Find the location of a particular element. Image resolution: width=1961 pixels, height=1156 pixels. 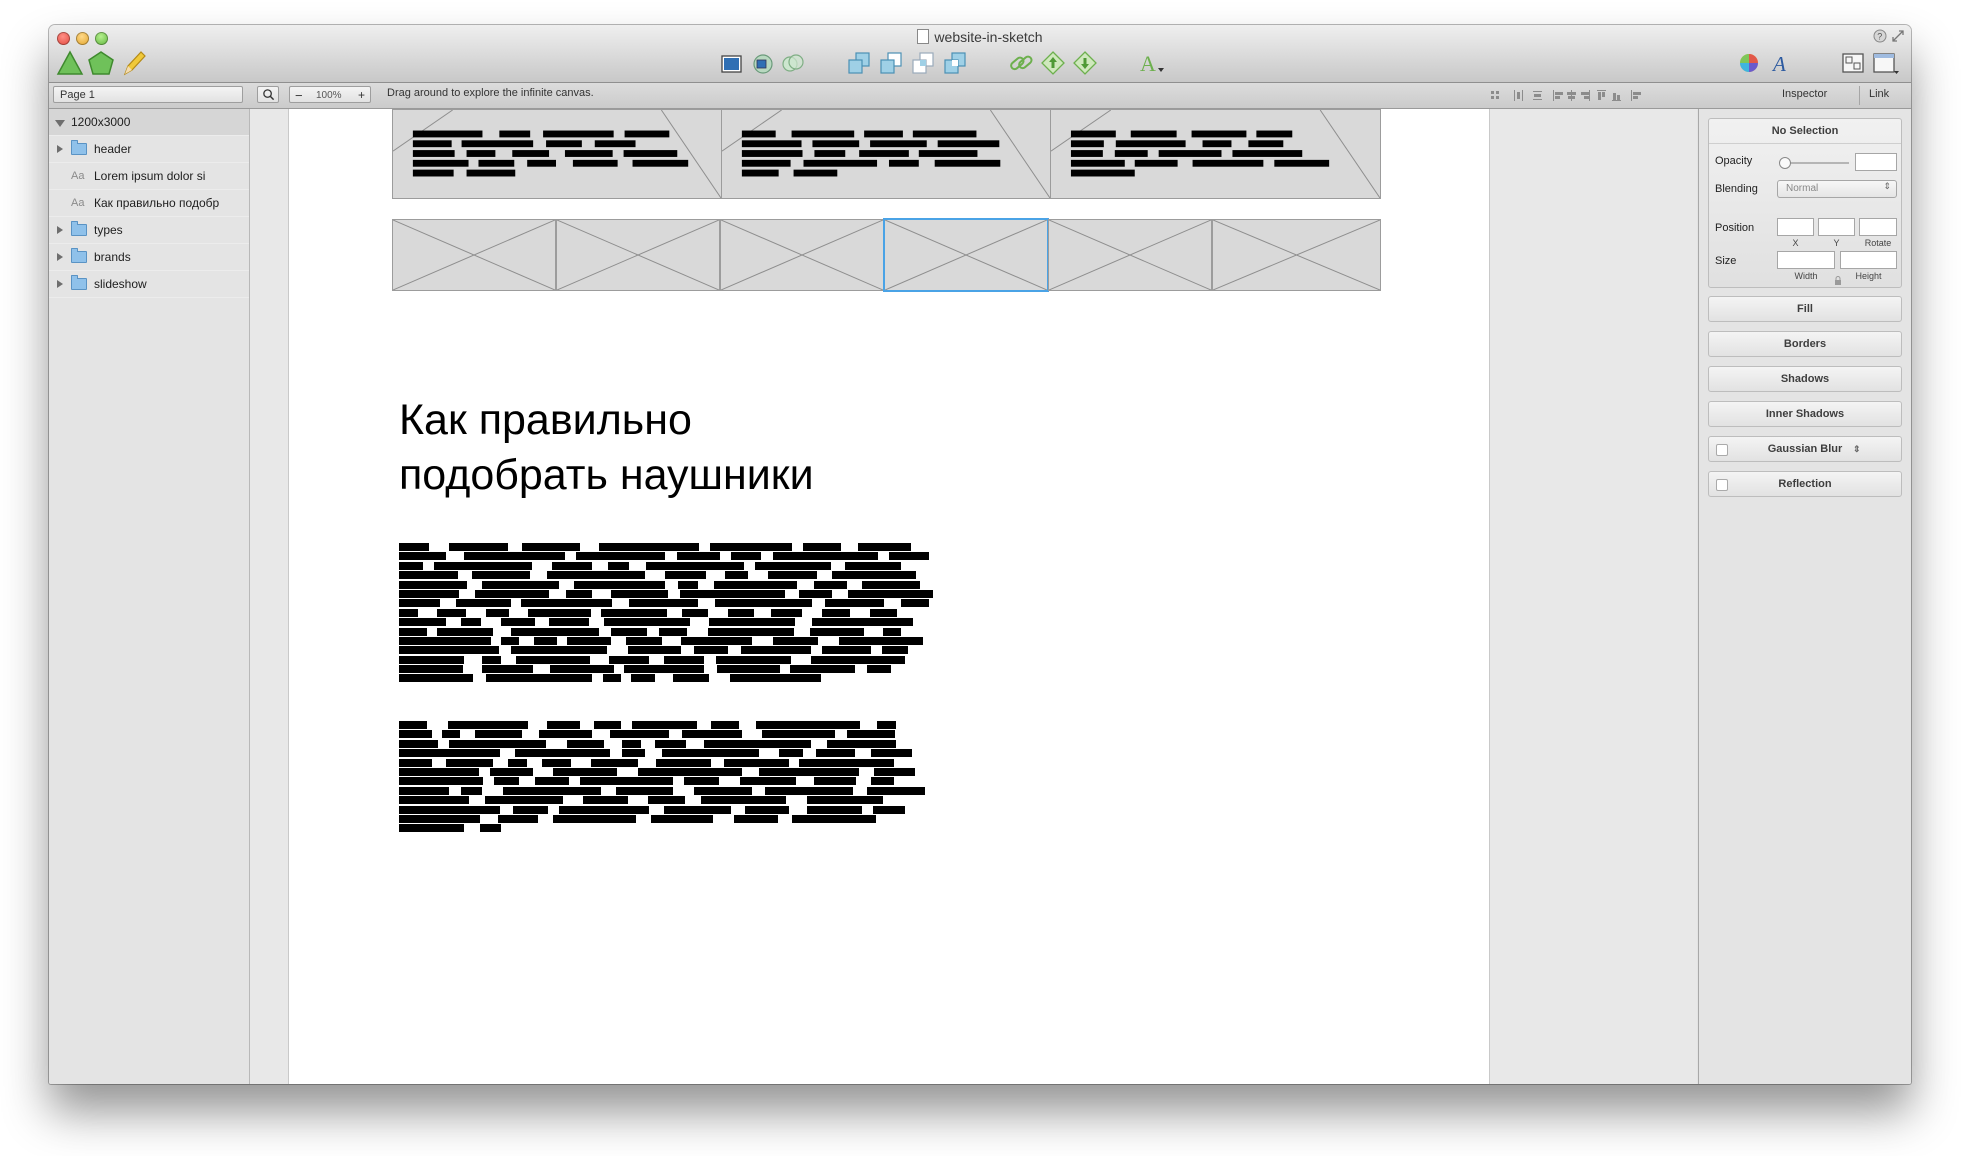

opacity-field is located at coordinates (1876, 162).